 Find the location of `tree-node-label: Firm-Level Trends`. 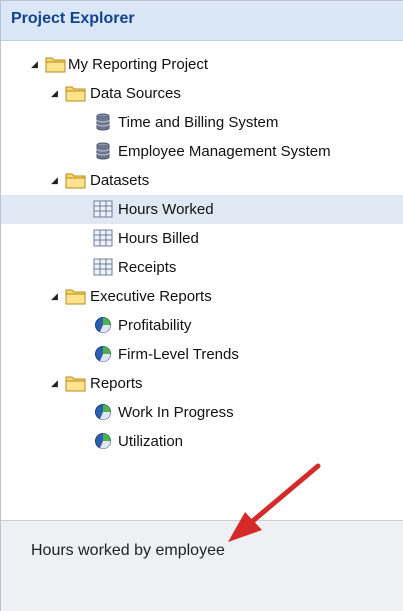

tree-node-label: Firm-Level Trends is located at coordinates (178, 354).